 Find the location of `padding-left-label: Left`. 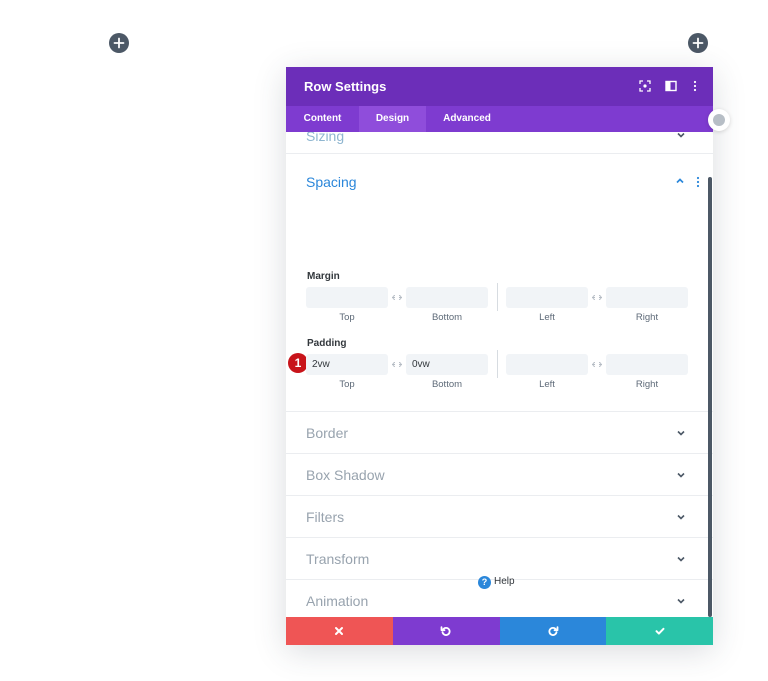

padding-left-label: Left is located at coordinates (547, 384).